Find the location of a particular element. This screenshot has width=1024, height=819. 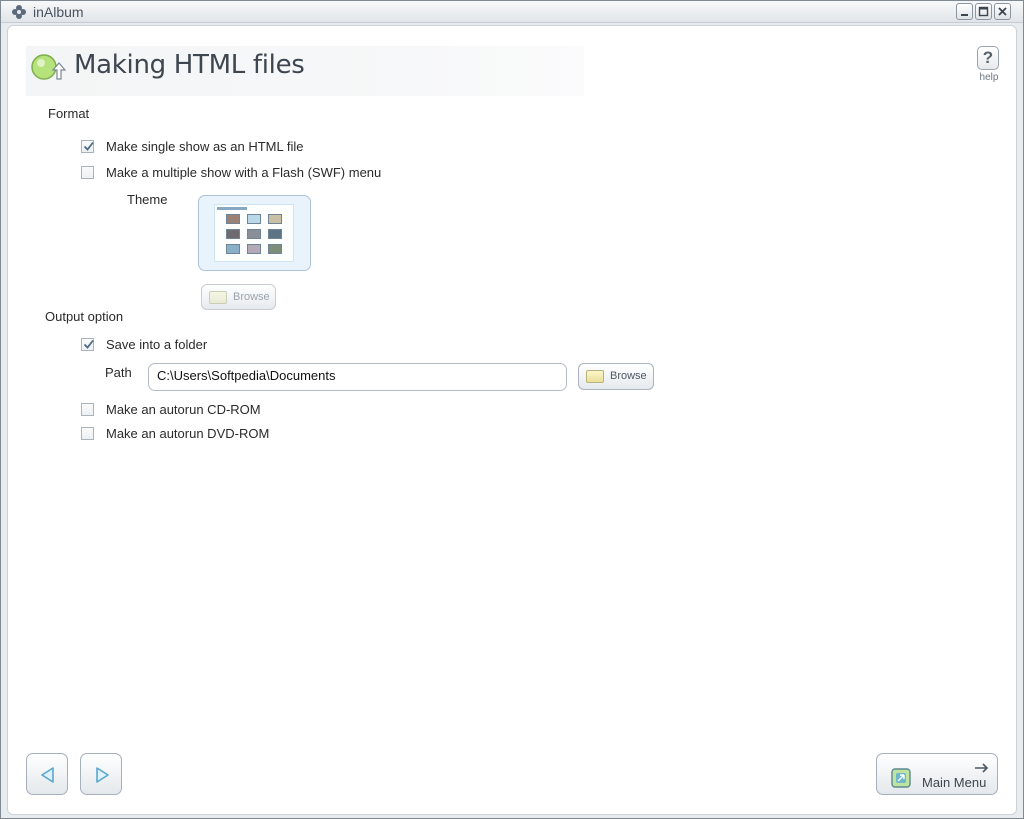

window-title: inAlbum is located at coordinates (58, 12).